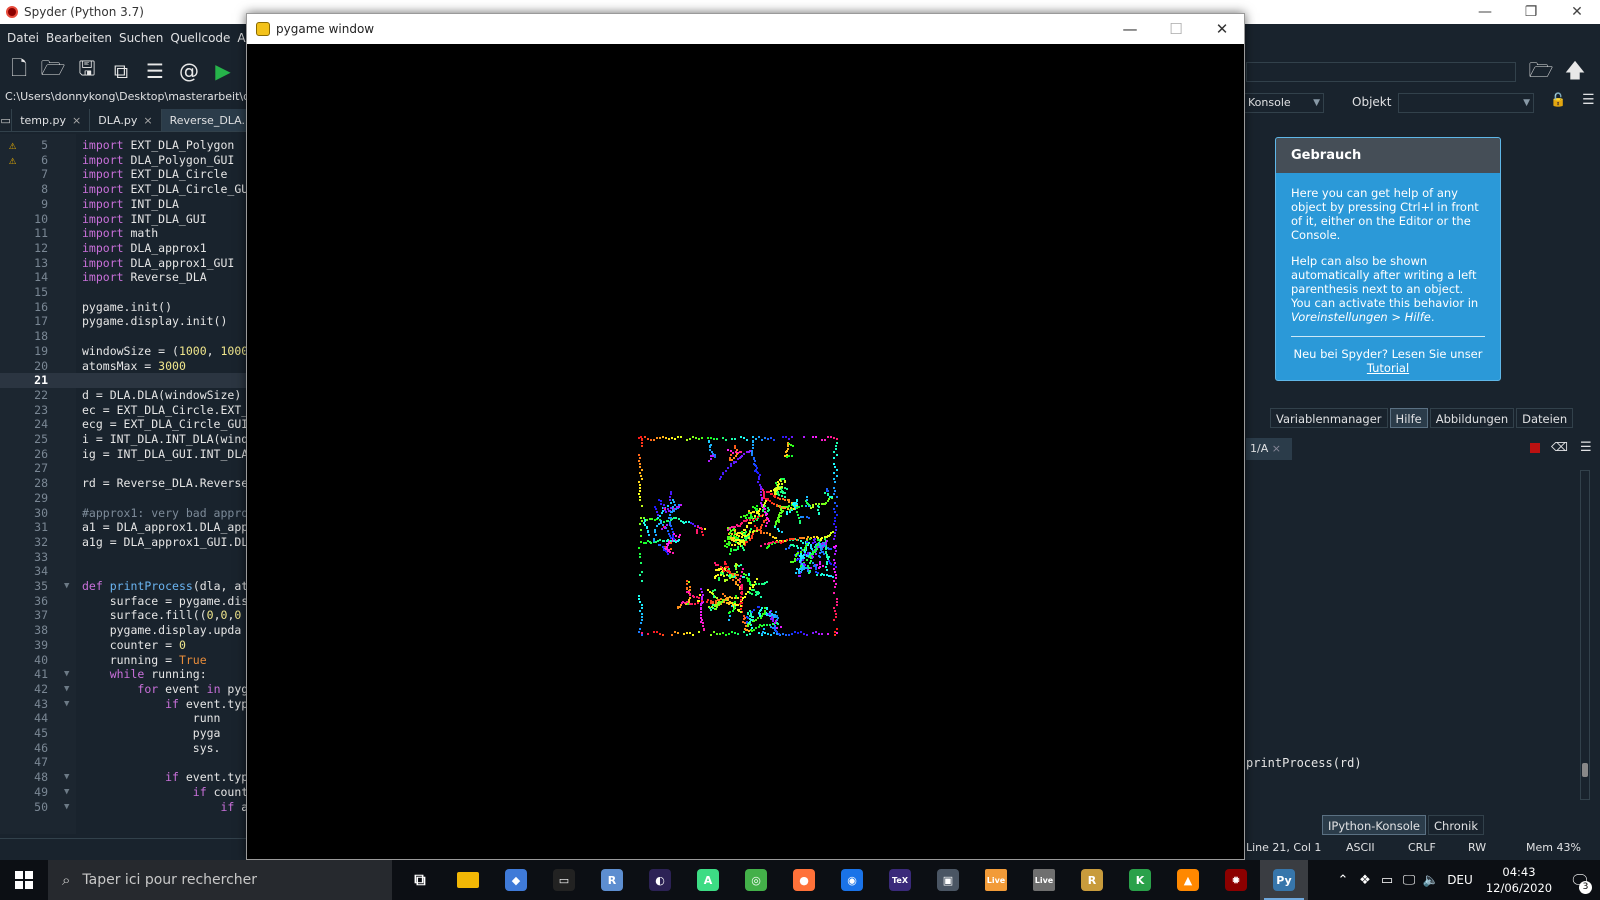  What do you see at coordinates (1176, 29) in the screenshot?
I see `pygame-maximize-button: ☐` at bounding box center [1176, 29].